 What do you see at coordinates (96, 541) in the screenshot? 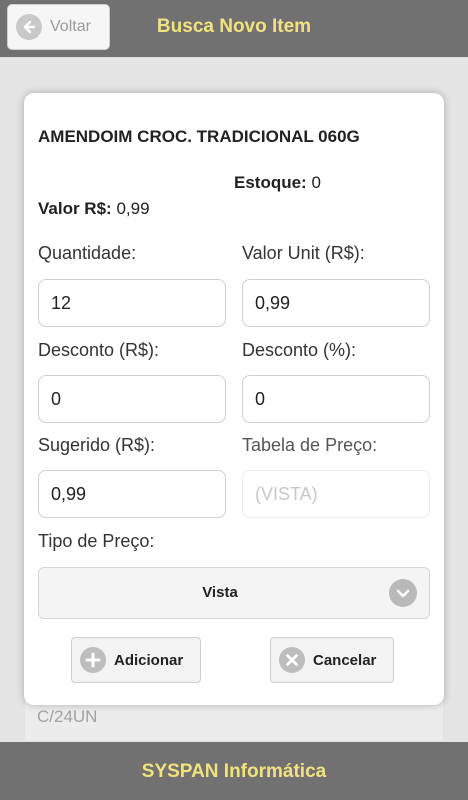
I see `price-type-label: Tipo de Preço:` at bounding box center [96, 541].